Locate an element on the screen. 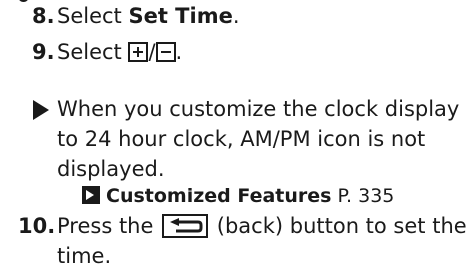 The image size is (466, 268). back-button-icon is located at coordinates (185, 226).